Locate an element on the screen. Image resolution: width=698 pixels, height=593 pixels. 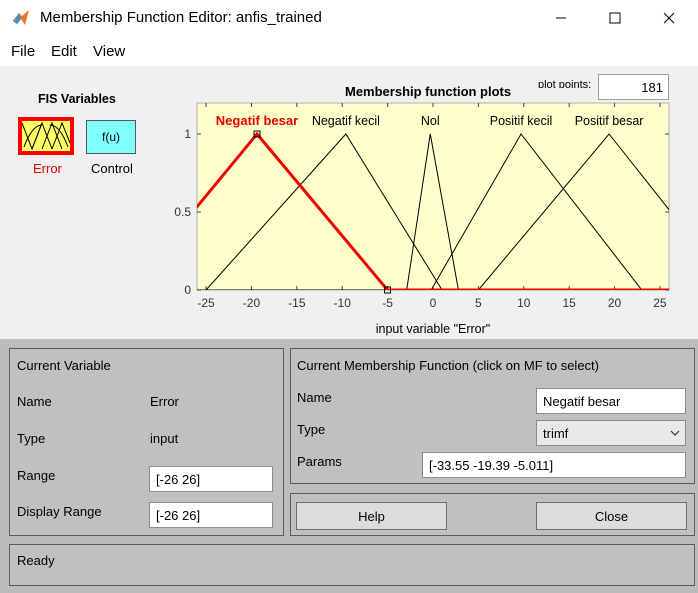
mf-type-select: trimf is located at coordinates (611, 433).